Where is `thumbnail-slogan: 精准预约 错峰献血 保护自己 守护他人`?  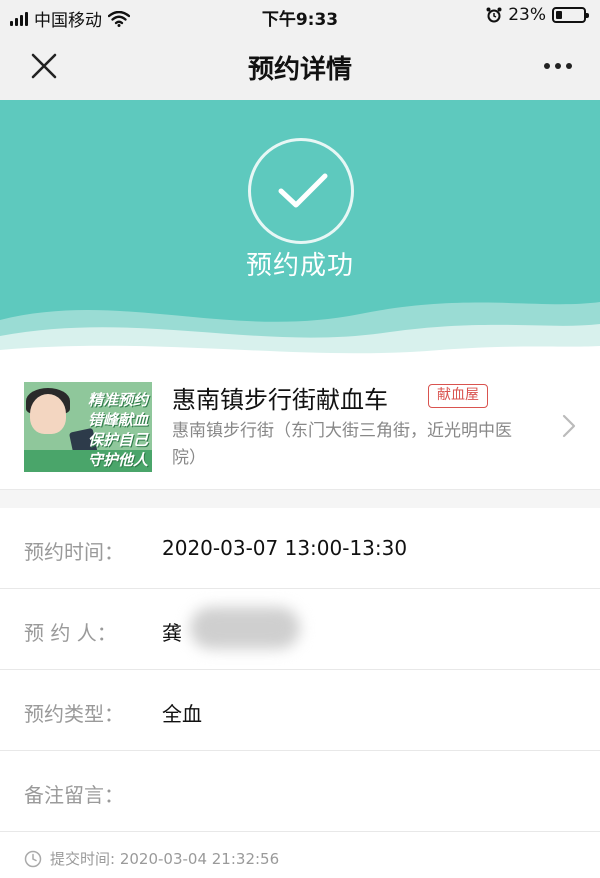
thumbnail-slogan: 精准预约 错峰献血 保护自己 守护他人 is located at coordinates (117, 430).